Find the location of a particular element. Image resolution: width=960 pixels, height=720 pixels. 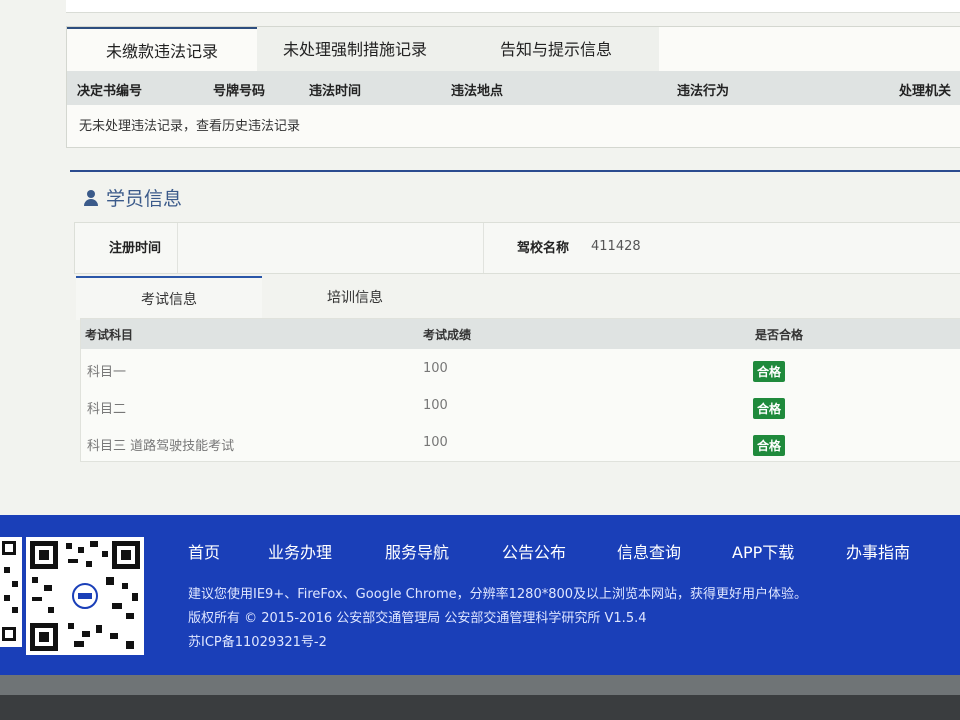

school-label: 驾校名称 is located at coordinates (543, 248).